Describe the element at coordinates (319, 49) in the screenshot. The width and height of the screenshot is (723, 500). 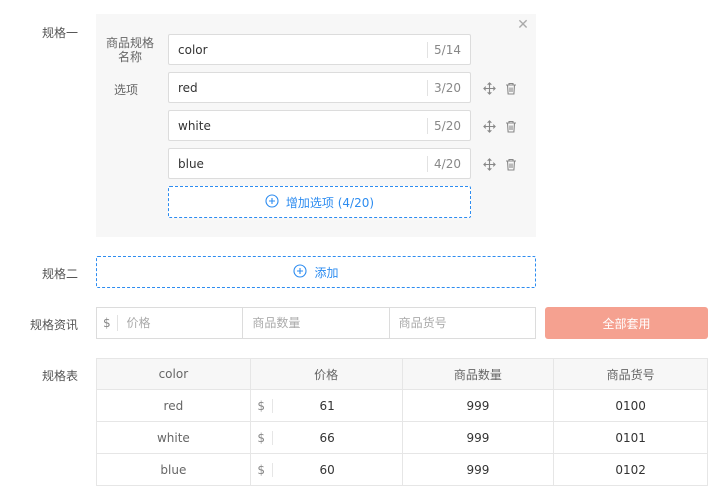
I see `spec-name-field: color 5/14` at that location.